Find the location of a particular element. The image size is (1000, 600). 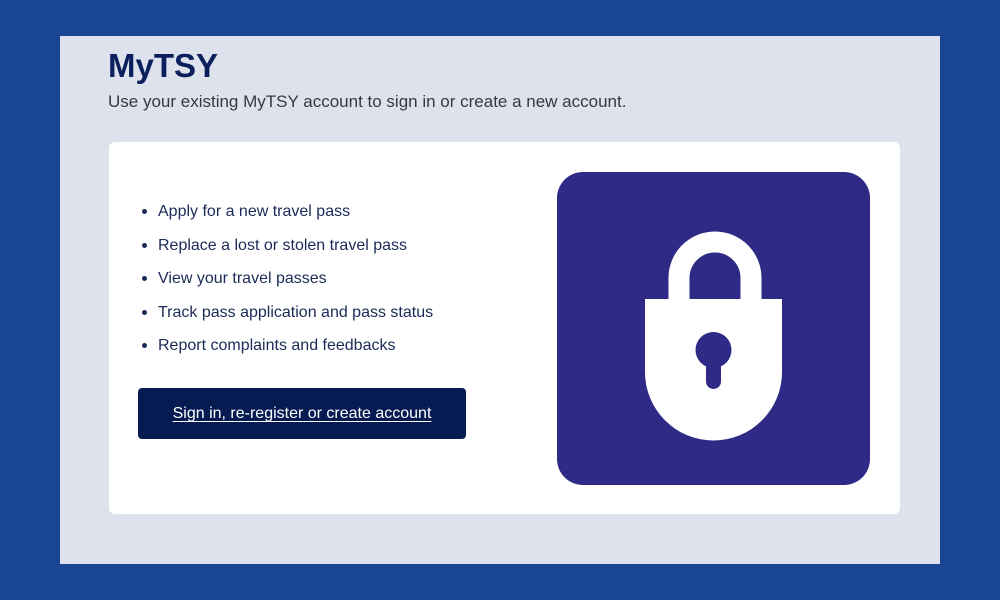

list-item: Replace a lost or stolen travel pass is located at coordinates (286, 251).